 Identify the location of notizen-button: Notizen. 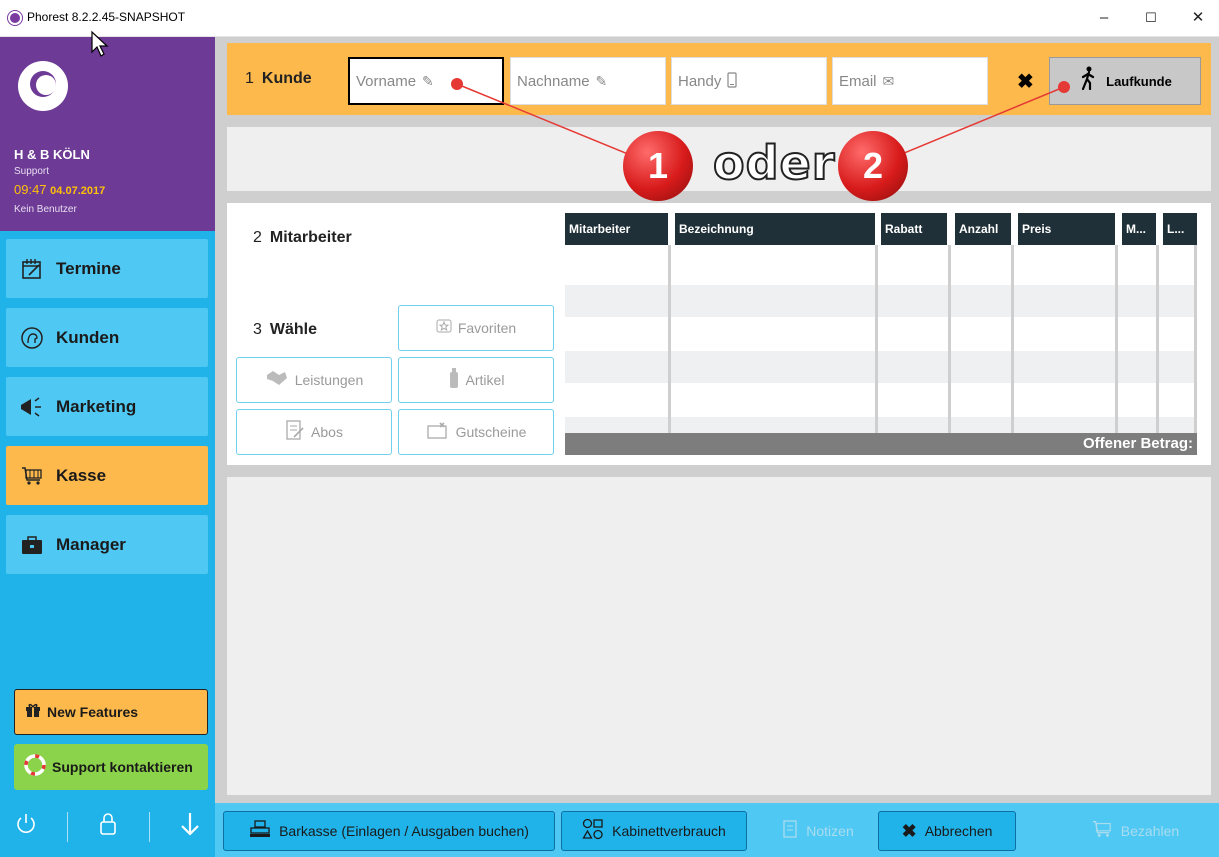
(818, 831).